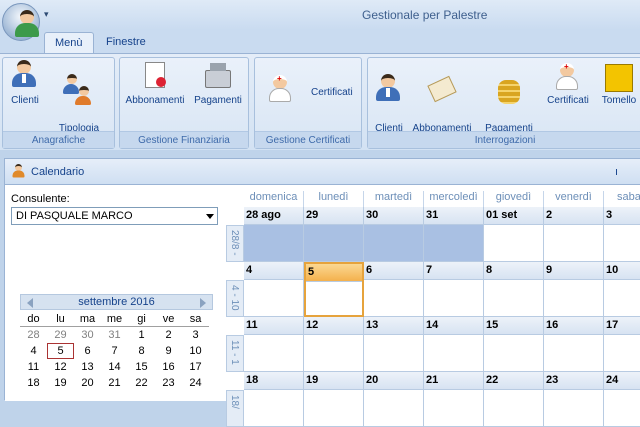 This screenshot has width=640, height=427. What do you see at coordinates (33, 335) in the screenshot?
I see `mini-day: 28` at bounding box center [33, 335].